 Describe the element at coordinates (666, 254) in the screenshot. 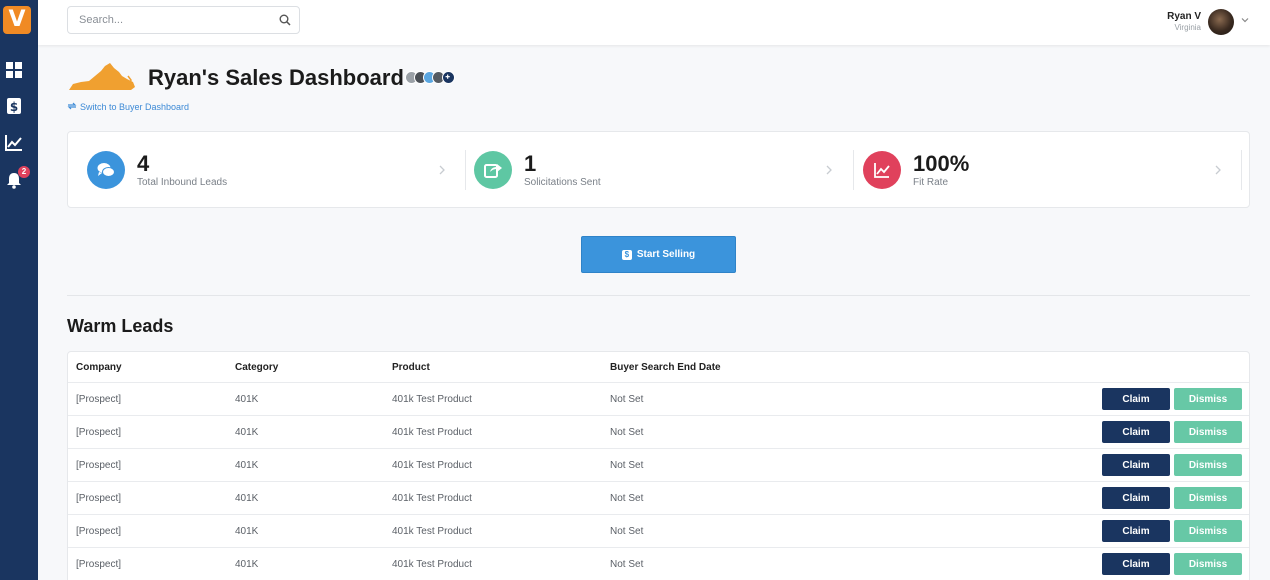

I see `start-selling-label: Start Selling` at that location.